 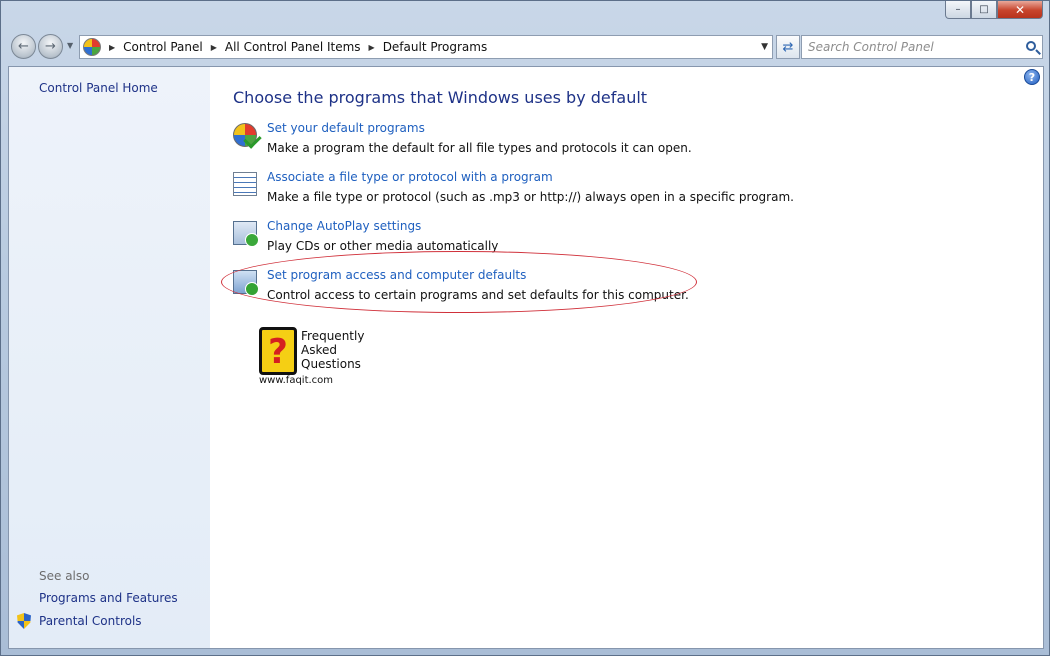 What do you see at coordinates (1031, 46) in the screenshot?
I see `search-icon` at bounding box center [1031, 46].